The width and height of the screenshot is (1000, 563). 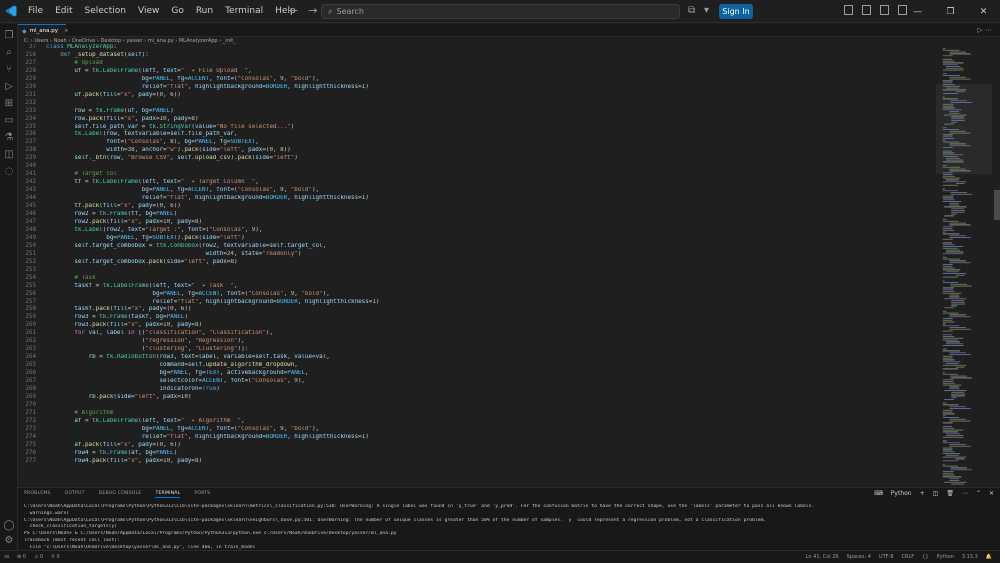 What do you see at coordinates (75, 494) in the screenshot?
I see `tab-output: OUTPUT` at bounding box center [75, 494].